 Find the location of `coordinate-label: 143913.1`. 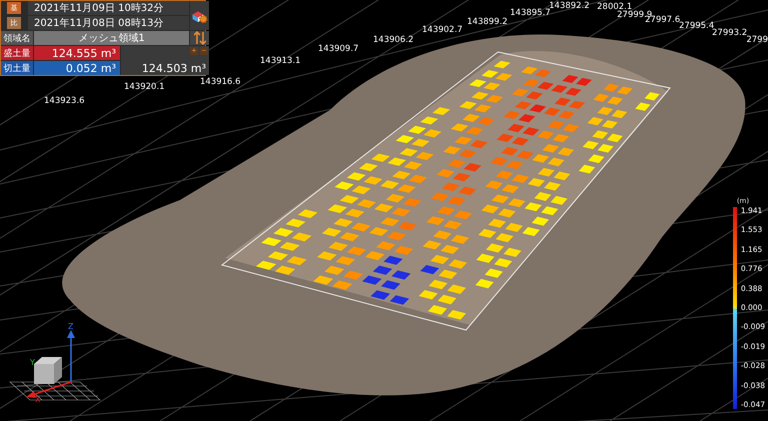

coordinate-label: 143913.1 is located at coordinates (280, 61).